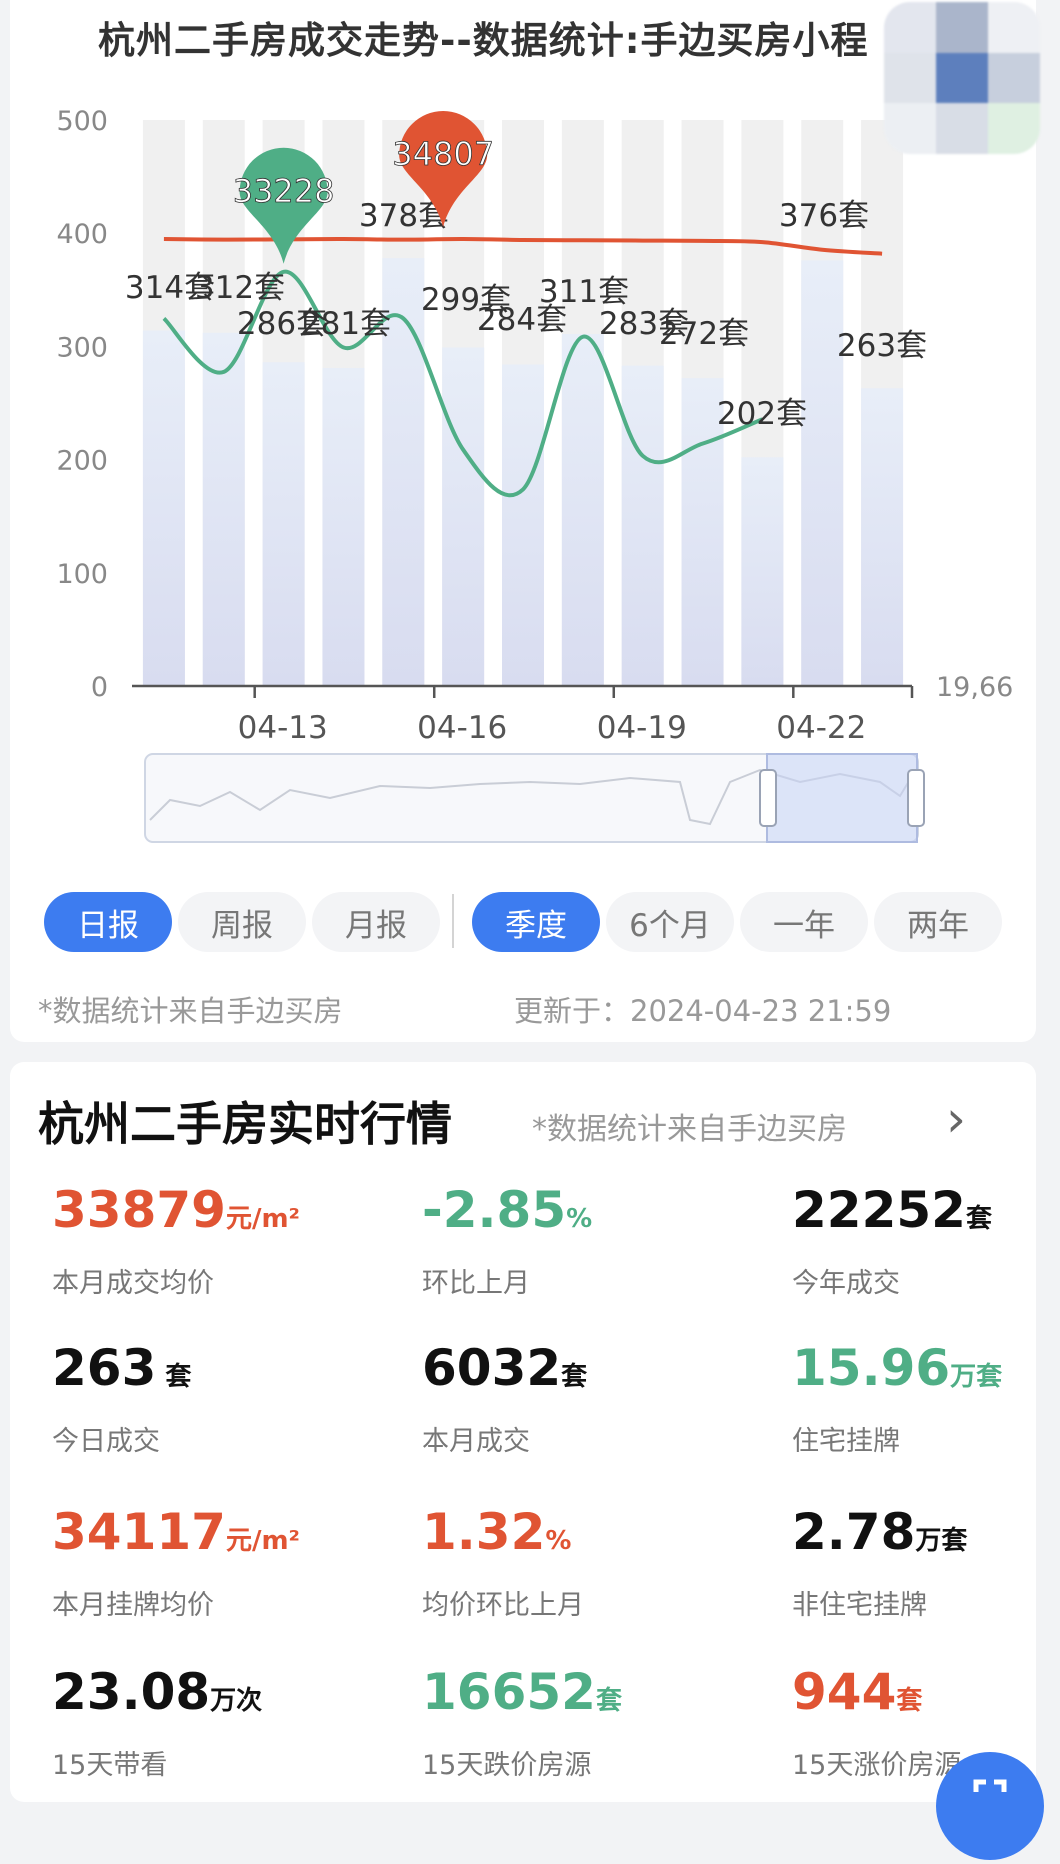 The width and height of the screenshot is (1060, 1864). Describe the element at coordinates (242, 922) in the screenshot. I see `tab-weekly: 周报` at that location.